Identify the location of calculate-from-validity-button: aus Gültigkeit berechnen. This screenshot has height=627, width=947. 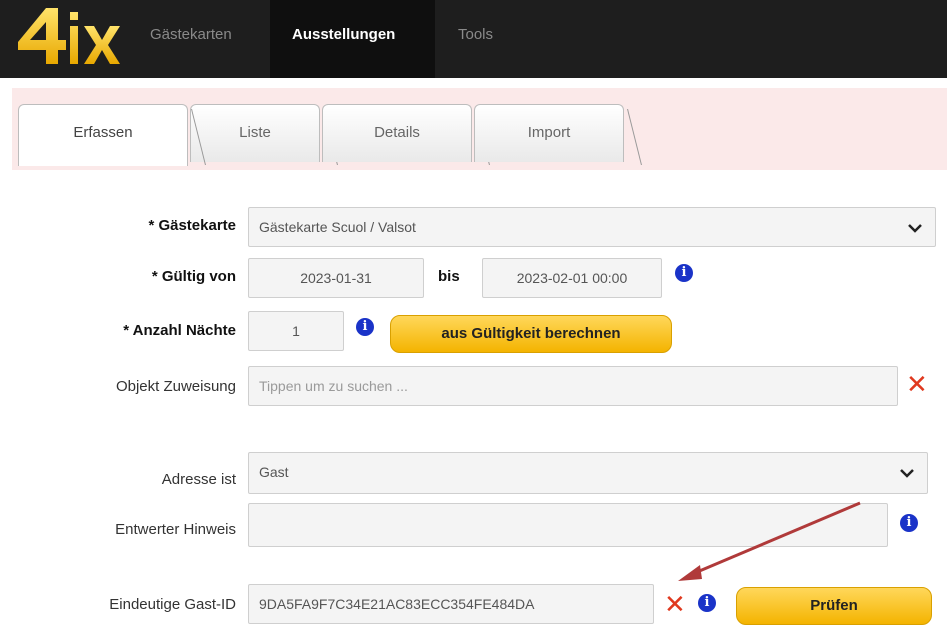
(531, 334).